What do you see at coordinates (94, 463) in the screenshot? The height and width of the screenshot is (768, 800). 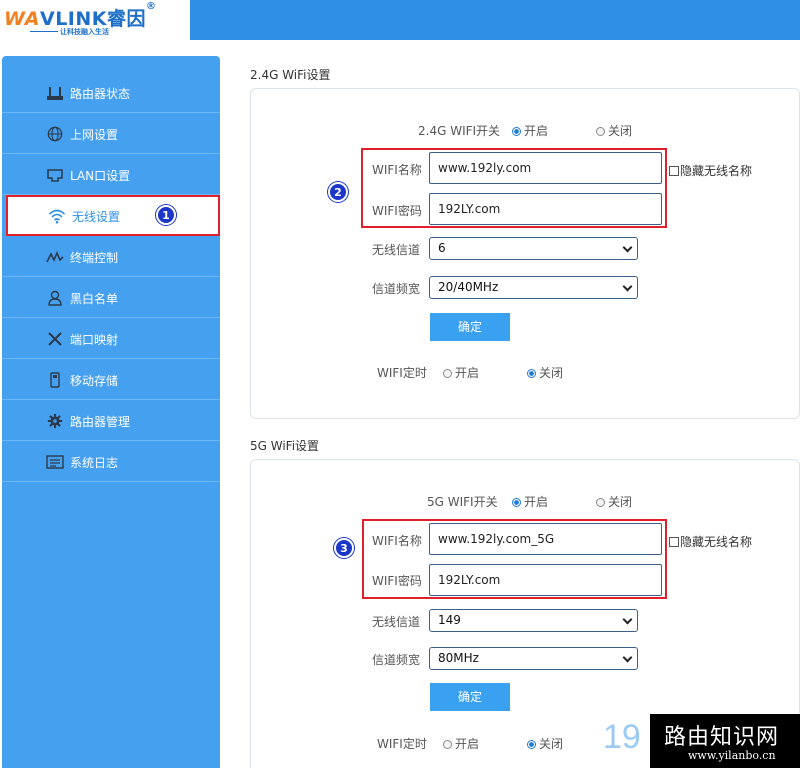 I see `sidebar-item-label: 系统日志` at bounding box center [94, 463].